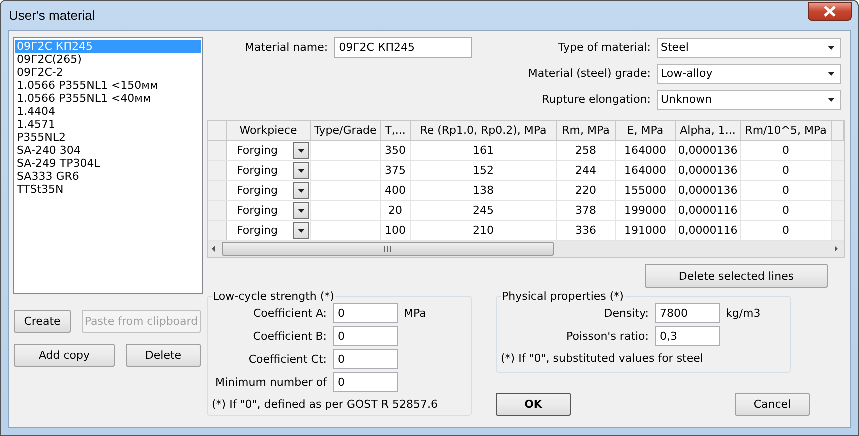 This screenshot has width=859, height=436. I want to click on dropdown: Unknown, so click(749, 100).